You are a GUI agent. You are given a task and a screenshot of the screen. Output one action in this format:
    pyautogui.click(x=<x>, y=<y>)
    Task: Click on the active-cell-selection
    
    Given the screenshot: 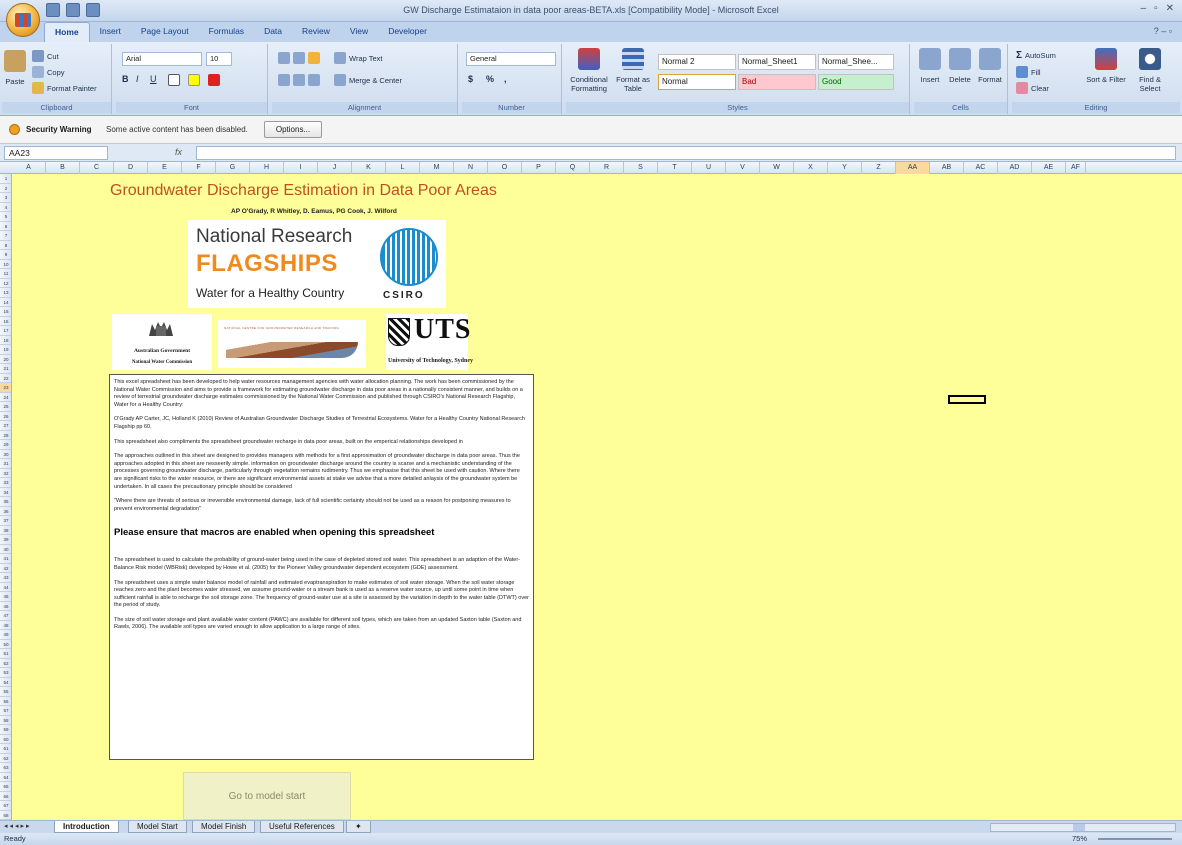 What is the action you would take?
    pyautogui.click(x=967, y=399)
    